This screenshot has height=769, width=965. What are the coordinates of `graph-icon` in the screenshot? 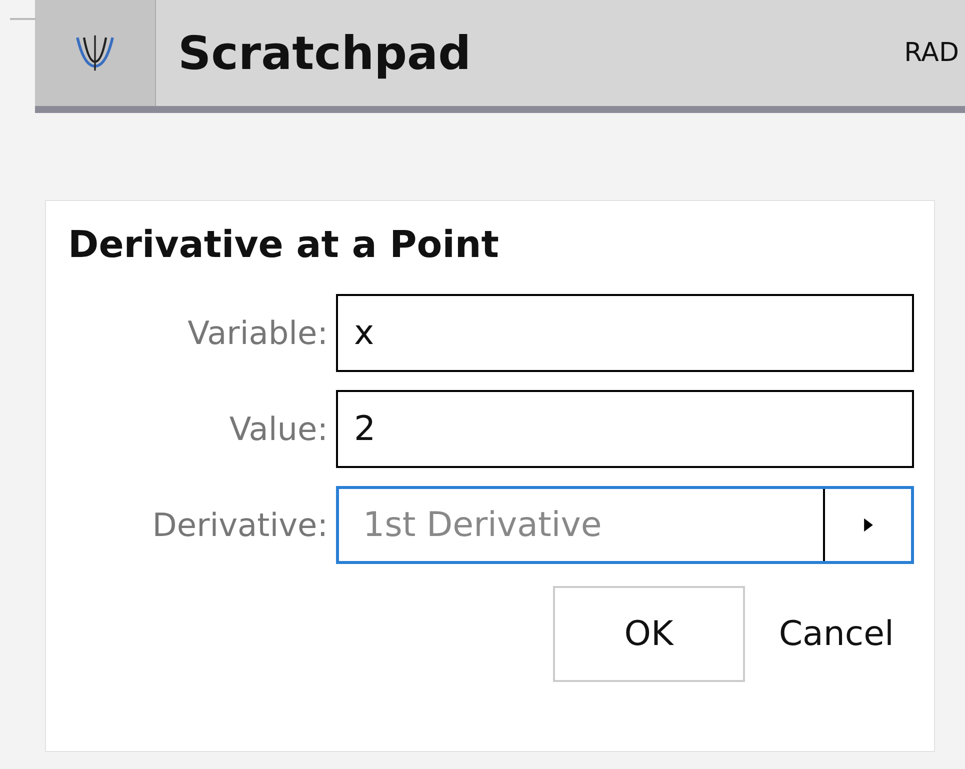 It's located at (95, 53).